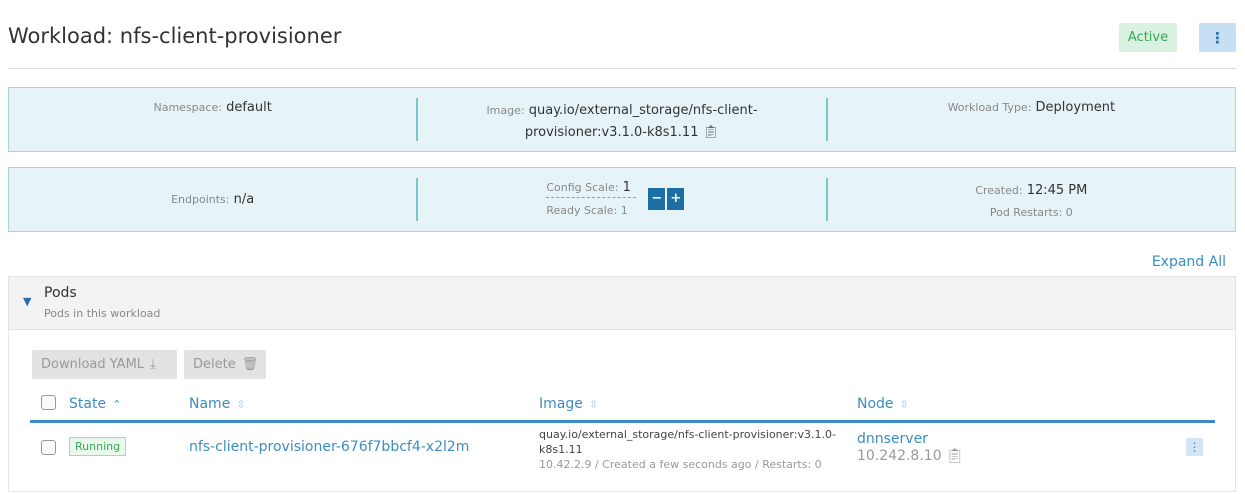 The height and width of the screenshot is (494, 1245). What do you see at coordinates (611, 132) in the screenshot?
I see `image-value-2: provisioner:v3.1.0-k8s1.11` at bounding box center [611, 132].